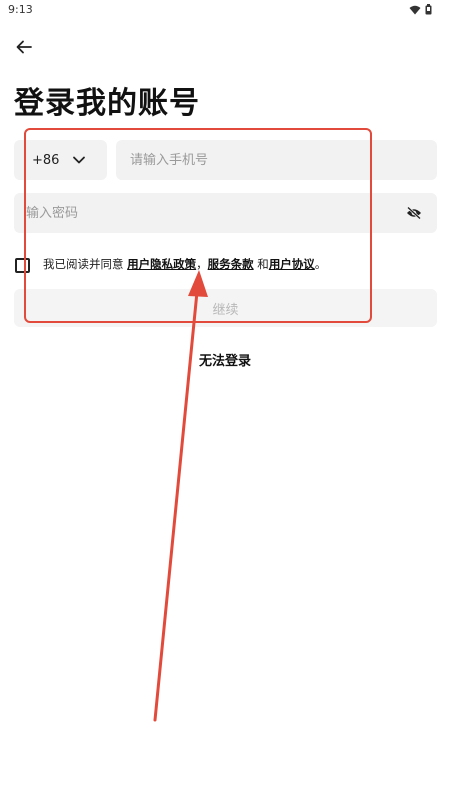  I want to click on arrow-left-icon, so click(24, 47).